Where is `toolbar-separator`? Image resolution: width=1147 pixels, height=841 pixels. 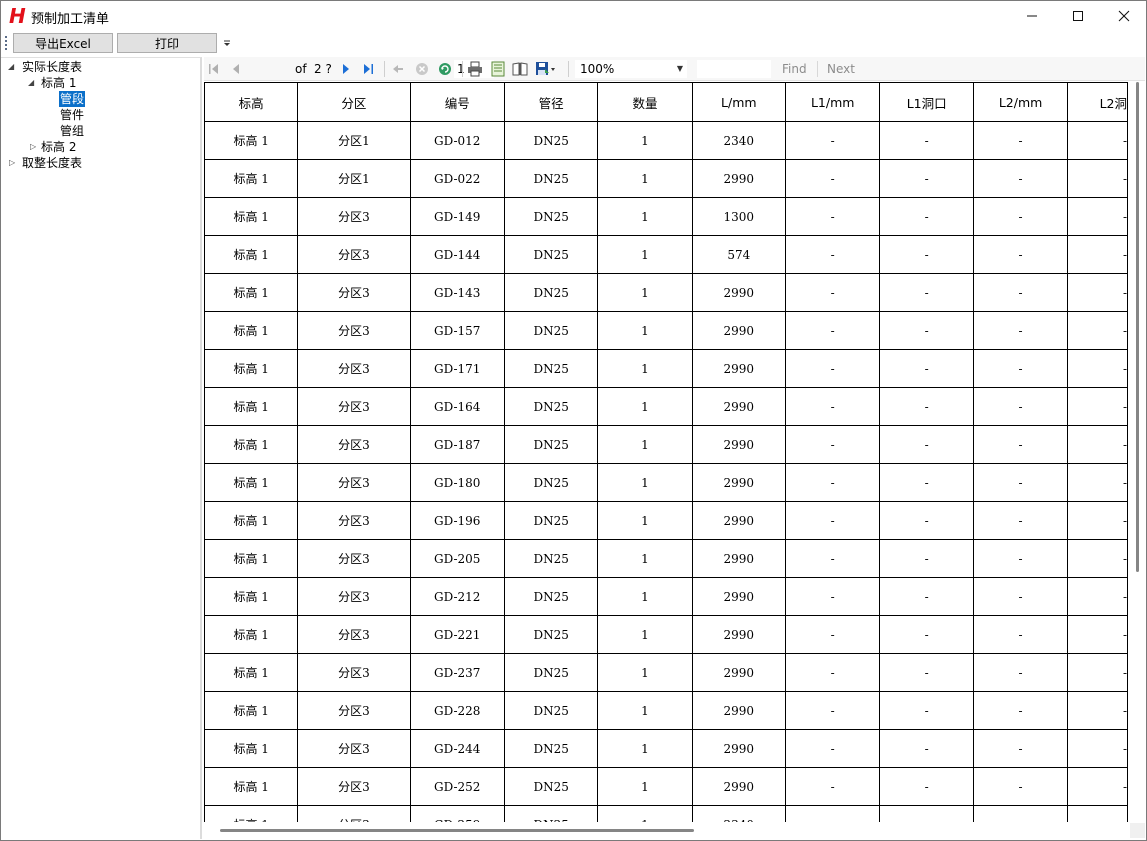 toolbar-separator is located at coordinates (568, 69).